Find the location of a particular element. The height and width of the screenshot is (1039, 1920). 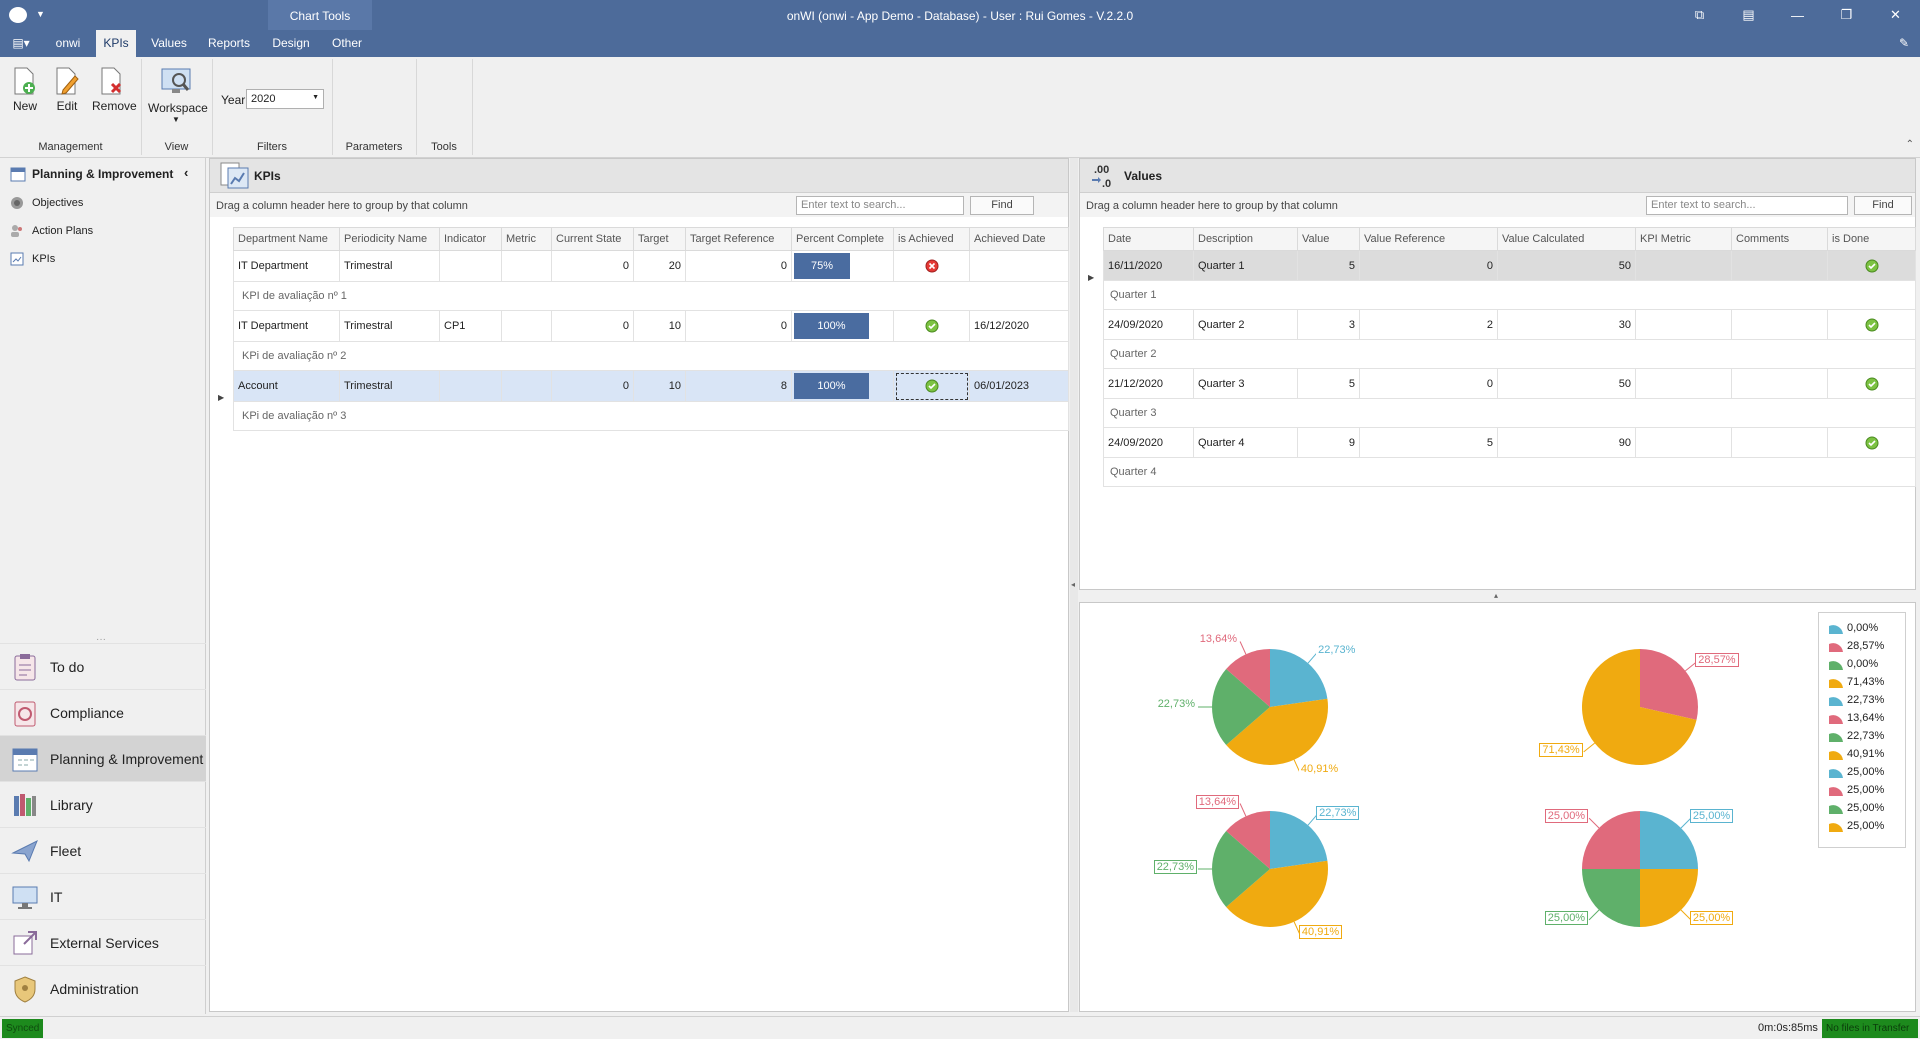

col-is-done: is Done is located at coordinates (1871, 239).